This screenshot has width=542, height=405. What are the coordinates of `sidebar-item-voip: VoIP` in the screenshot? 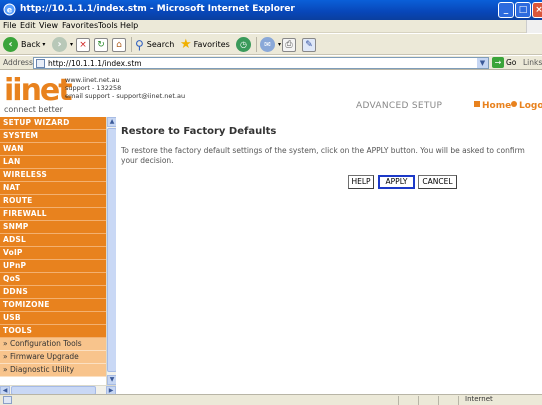 It's located at (53, 253).